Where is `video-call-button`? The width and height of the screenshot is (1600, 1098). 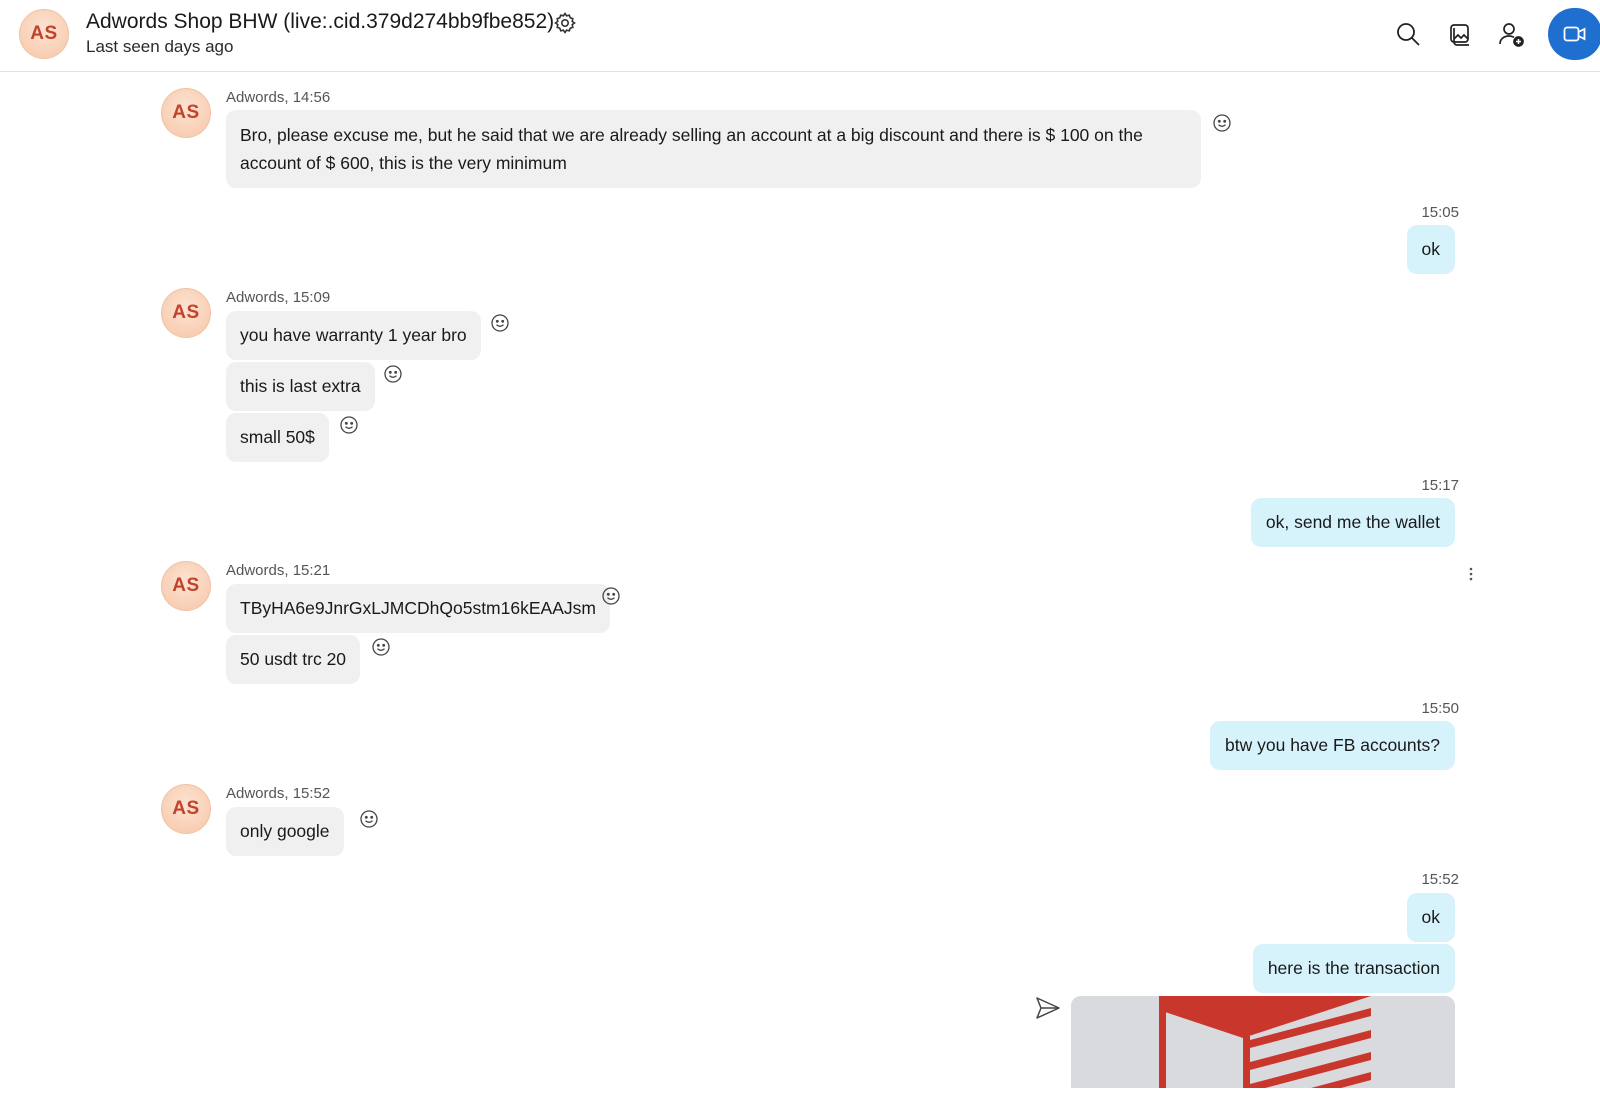
video-call-button is located at coordinates (1574, 34).